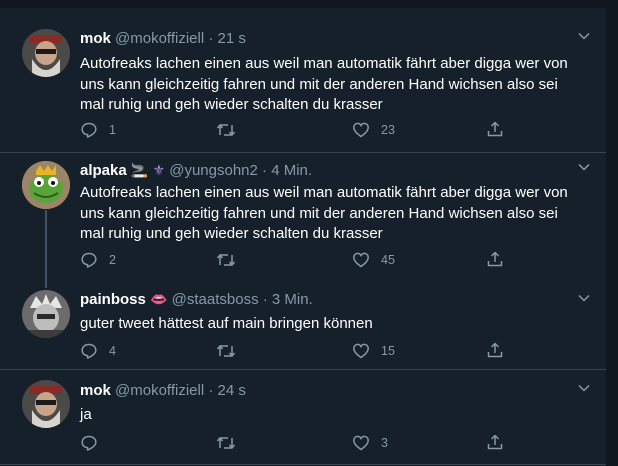 The image size is (618, 466). Describe the element at coordinates (373, 260) in the screenshot. I see `like-button: 45` at that location.